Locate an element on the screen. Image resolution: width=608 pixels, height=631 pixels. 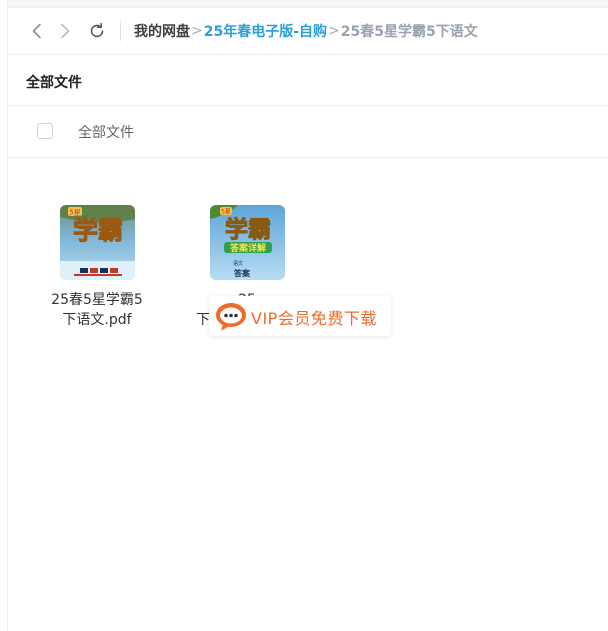
nav-divider is located at coordinates (120, 31).